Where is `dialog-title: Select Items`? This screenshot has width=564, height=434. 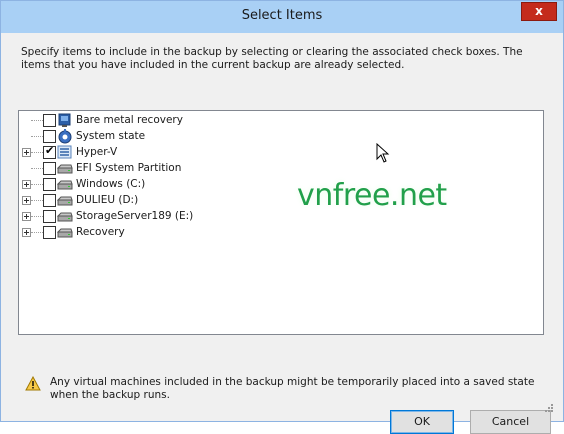 dialog-title: Select Items is located at coordinates (282, 15).